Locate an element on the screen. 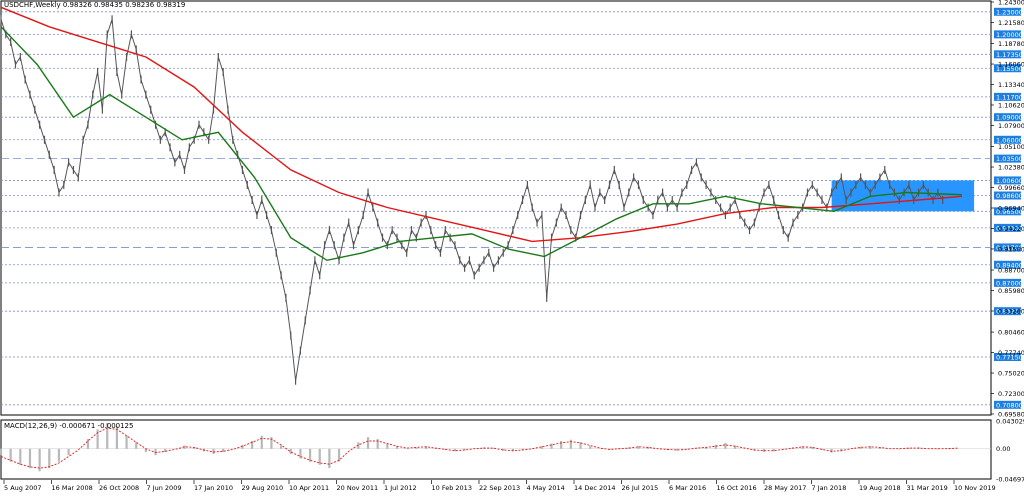 This screenshot has width=1024, height=497. y-tick-label-10: 0.96940 is located at coordinates (1011, 209).